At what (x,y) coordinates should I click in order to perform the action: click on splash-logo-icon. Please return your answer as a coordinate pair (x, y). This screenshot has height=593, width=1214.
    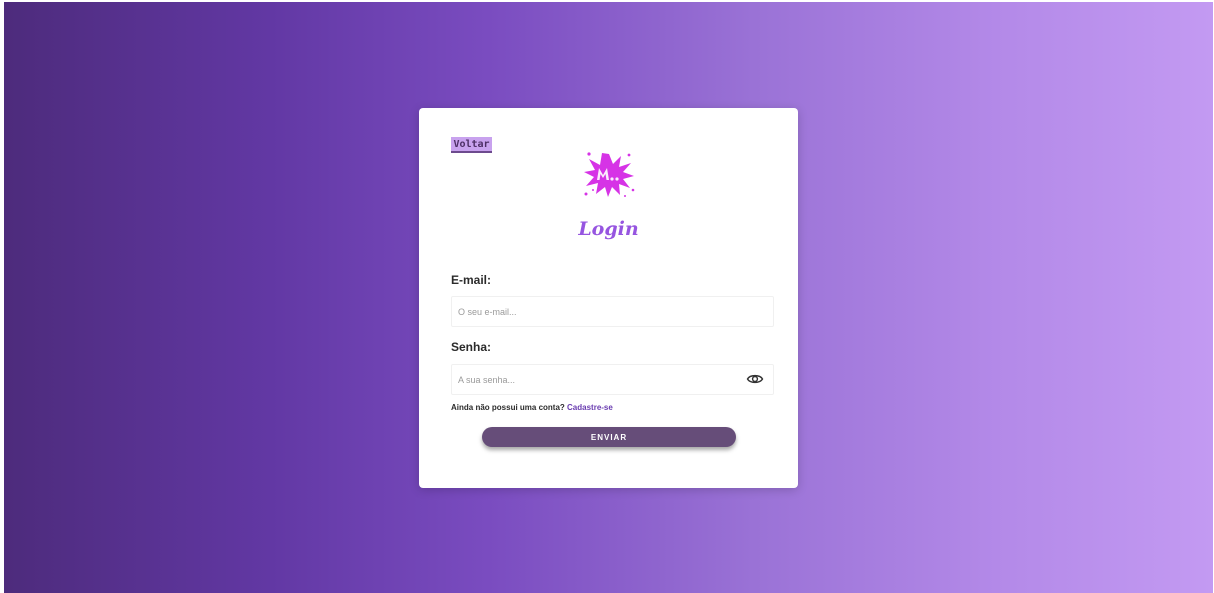
    Looking at the image, I should click on (609, 174).